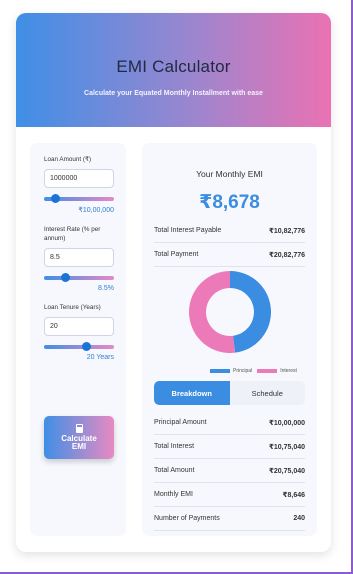 The height and width of the screenshot is (574, 353). I want to click on breakdown-row: Principal Amount ₹10,00,000, so click(229, 423).